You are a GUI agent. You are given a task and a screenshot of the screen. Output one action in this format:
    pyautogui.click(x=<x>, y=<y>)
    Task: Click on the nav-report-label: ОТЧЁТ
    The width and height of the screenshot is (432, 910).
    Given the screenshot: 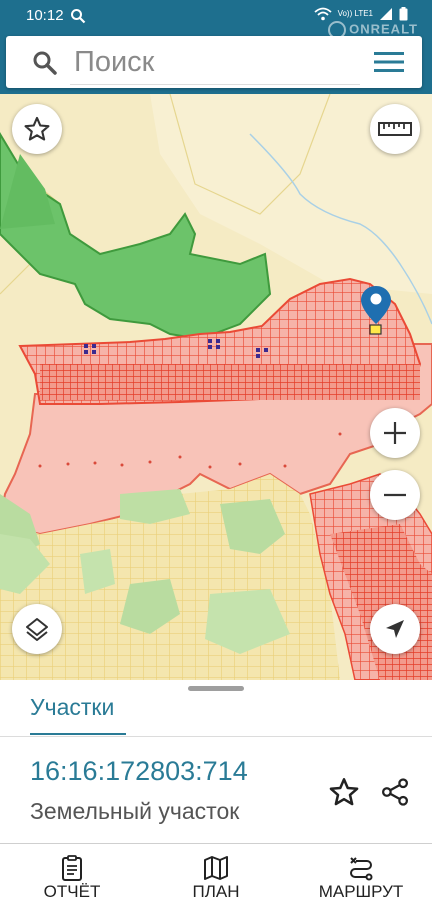 What is the action you would take?
    pyautogui.click(x=72, y=891)
    